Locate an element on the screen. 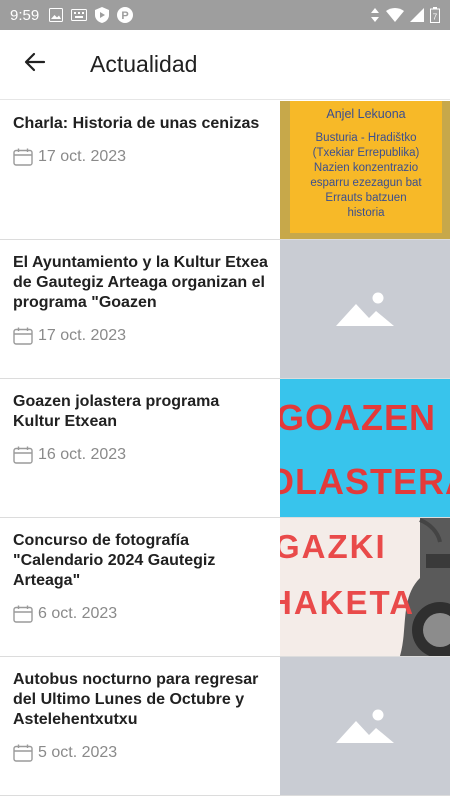  photo-text: GAZKI is located at coordinates (333, 546).